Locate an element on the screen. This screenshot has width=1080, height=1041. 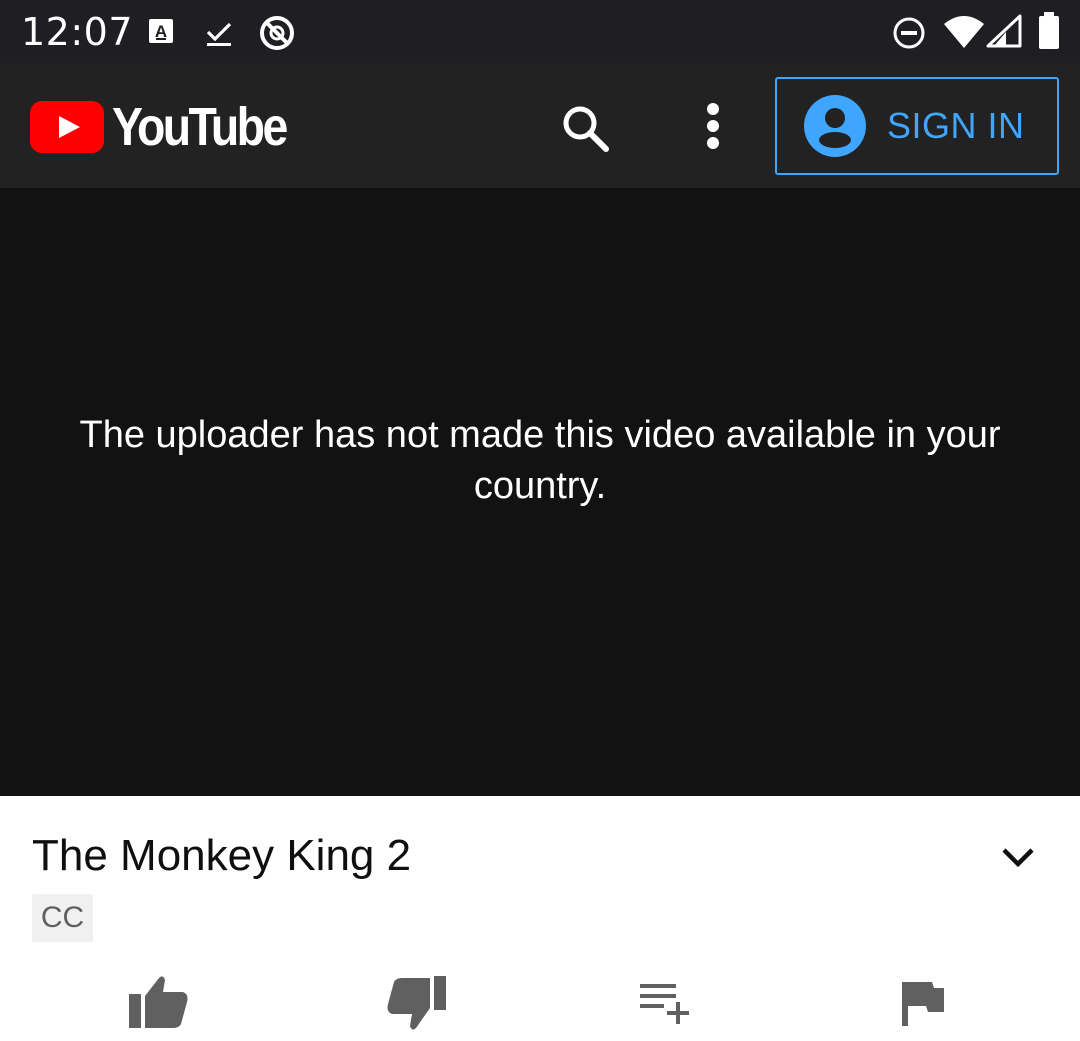
sign-in-button: SIGN IN is located at coordinates (917, 126).